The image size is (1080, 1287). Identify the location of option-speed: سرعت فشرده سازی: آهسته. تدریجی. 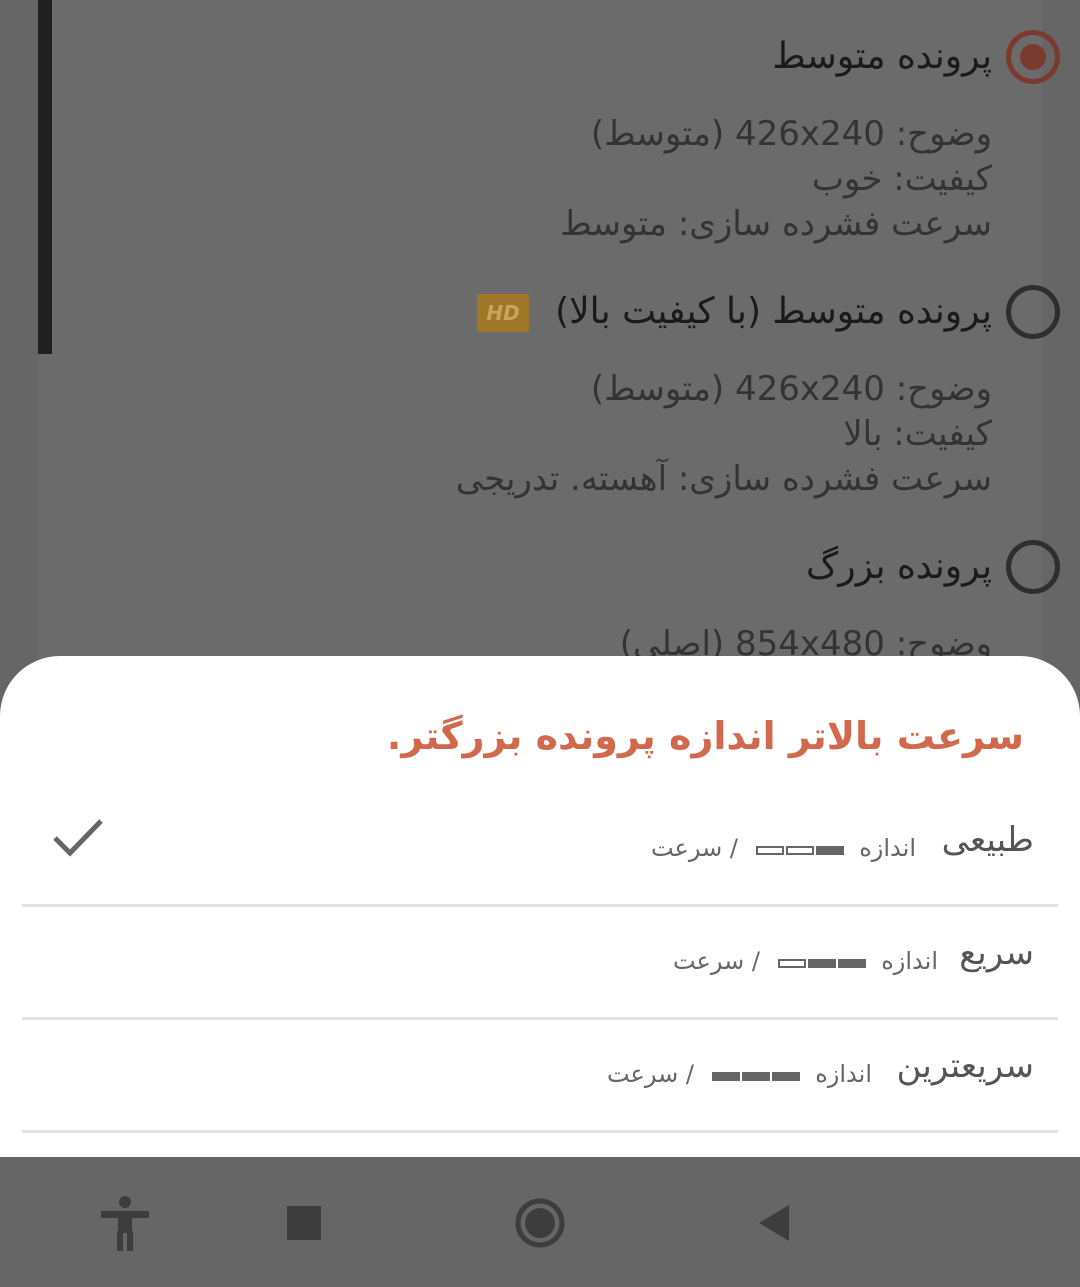
(723, 479).